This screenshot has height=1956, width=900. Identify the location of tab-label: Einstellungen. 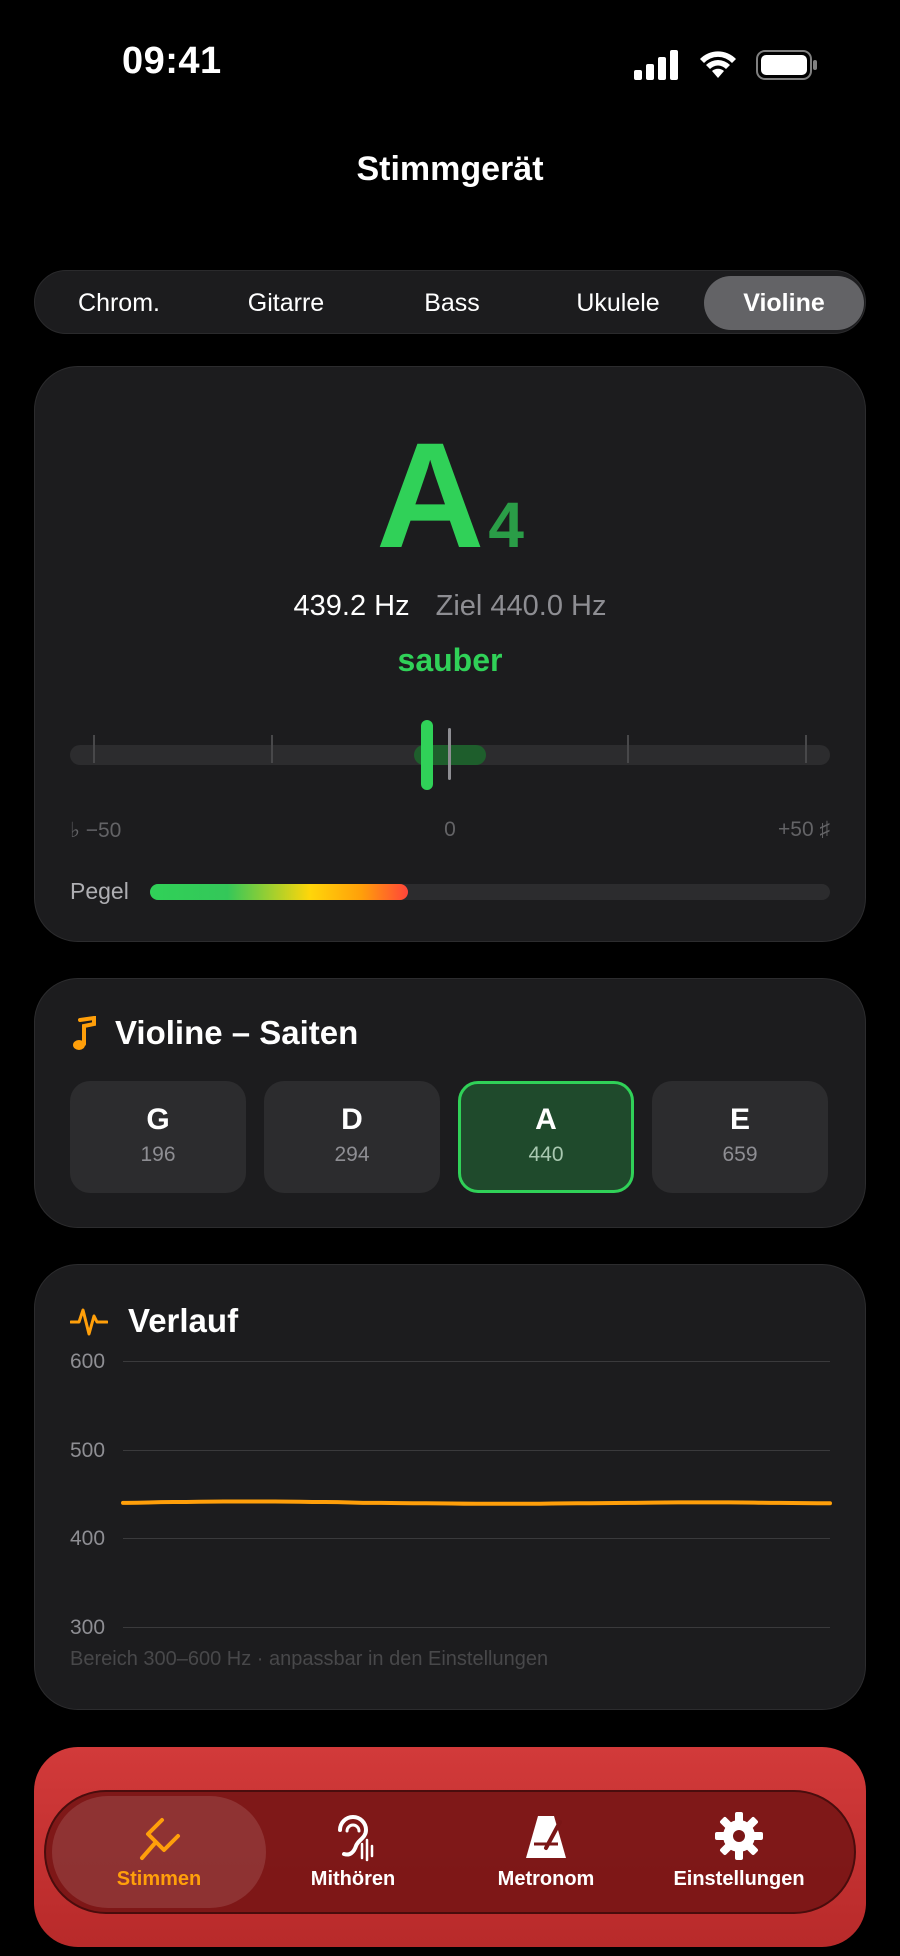
(739, 1879).